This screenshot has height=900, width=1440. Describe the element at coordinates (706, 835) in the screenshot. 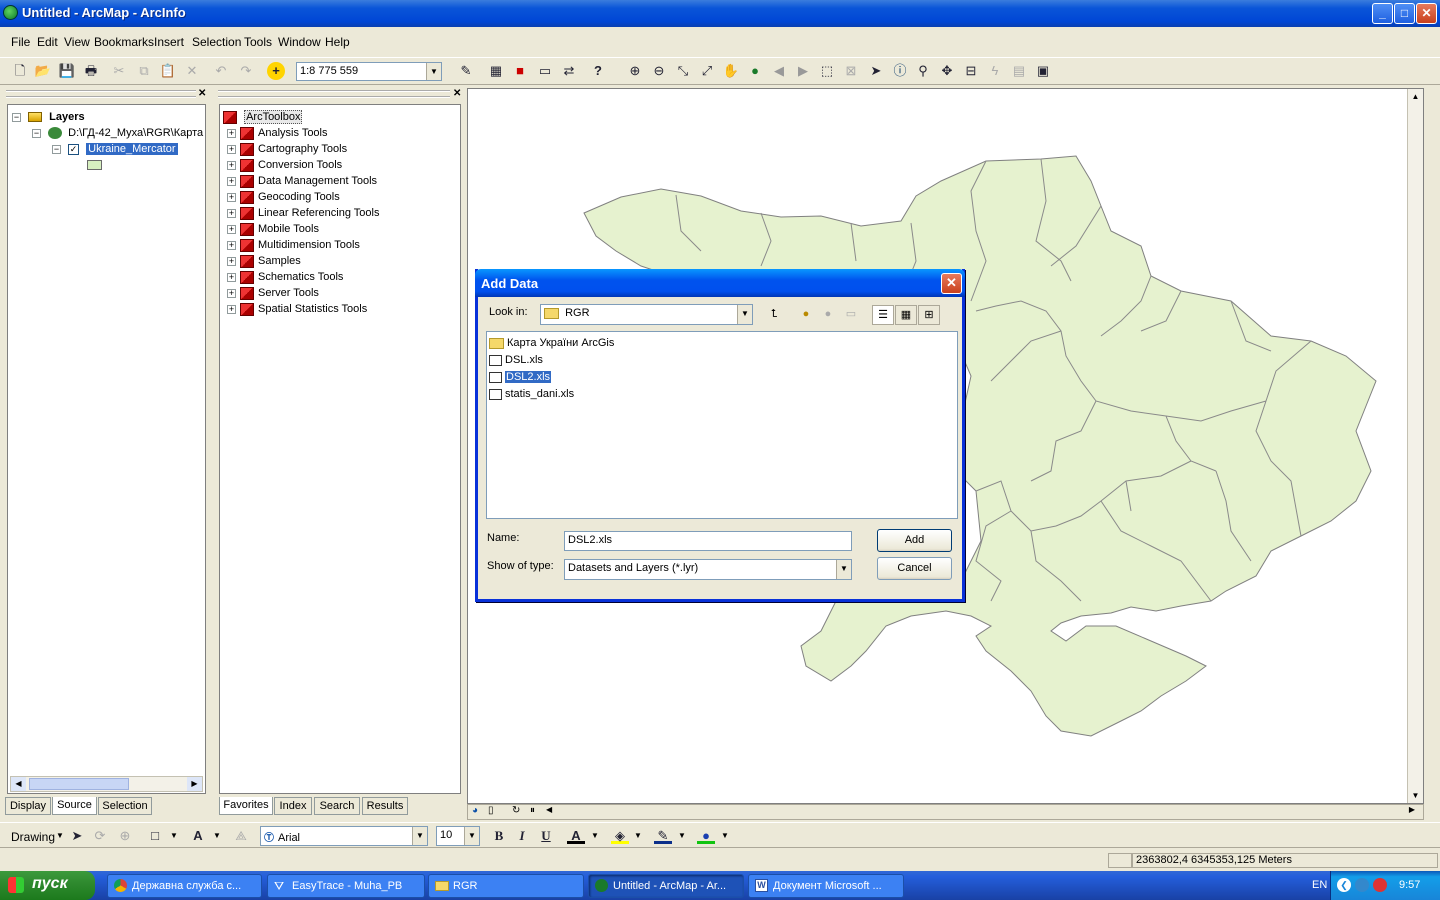

I see `marker-color-icon: ●` at that location.